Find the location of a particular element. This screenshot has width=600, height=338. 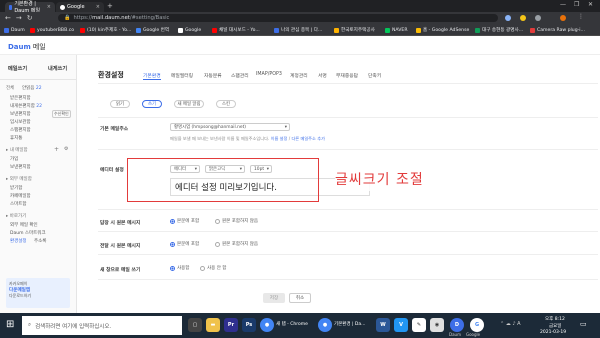

back-icon: ← is located at coordinates (8, 18).